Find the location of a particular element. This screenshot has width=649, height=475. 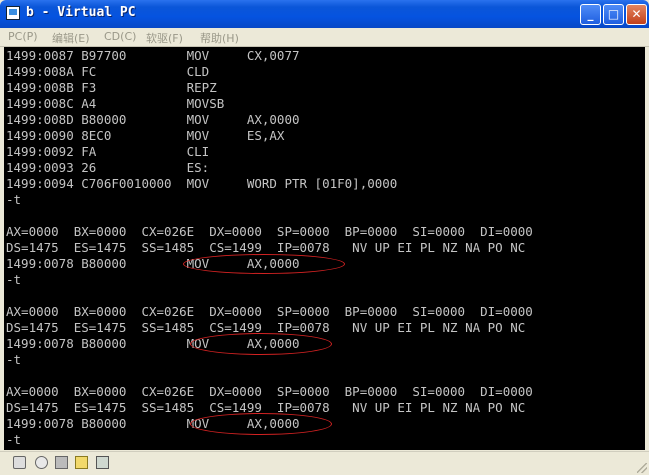

terminal-line: 1499:008C A4 MOVSB is located at coordinates (115, 103).